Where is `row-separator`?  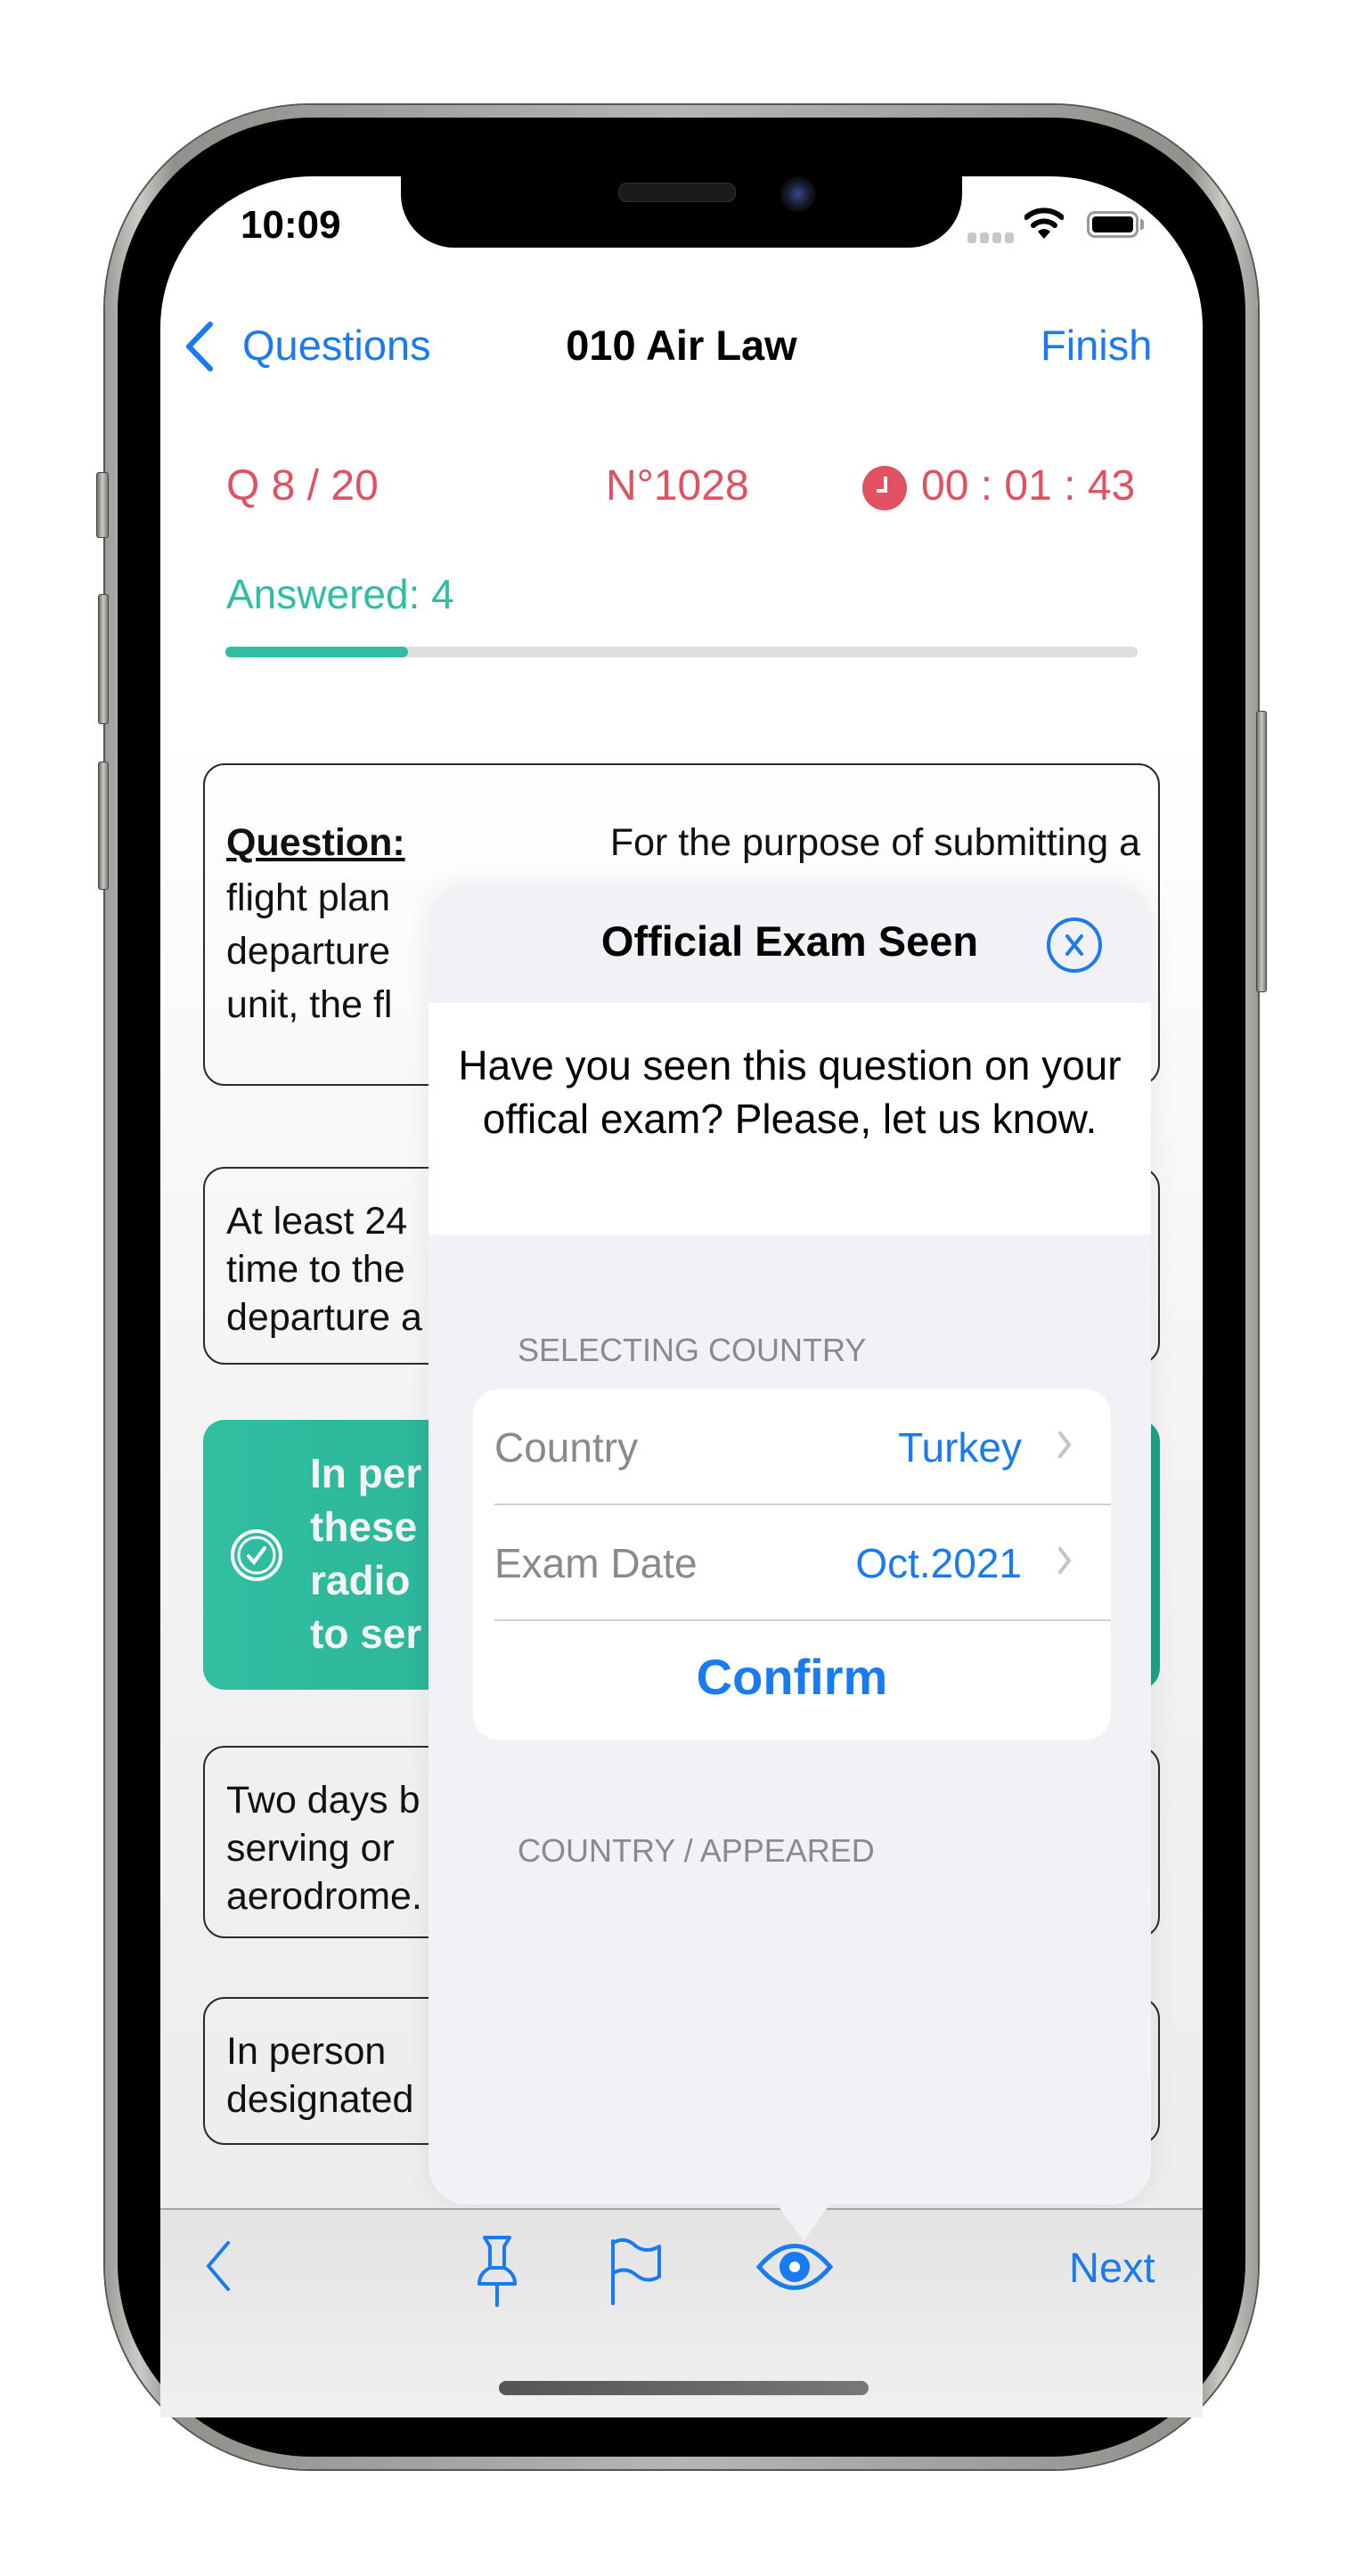
row-separator is located at coordinates (803, 1620).